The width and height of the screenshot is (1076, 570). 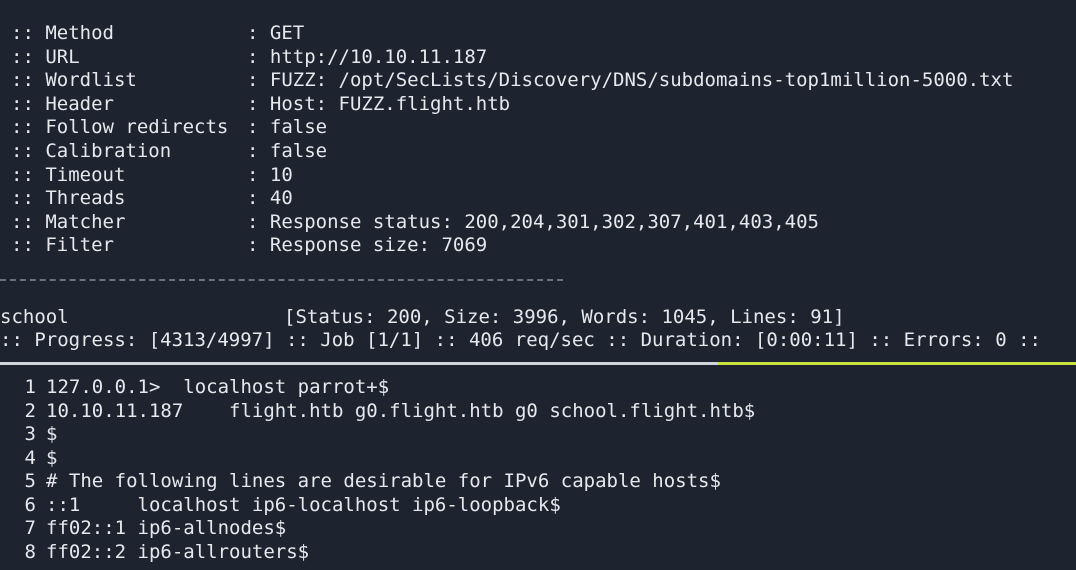 I want to click on line-text: ff02::2 ip6-allrouters$, so click(x=178, y=552).